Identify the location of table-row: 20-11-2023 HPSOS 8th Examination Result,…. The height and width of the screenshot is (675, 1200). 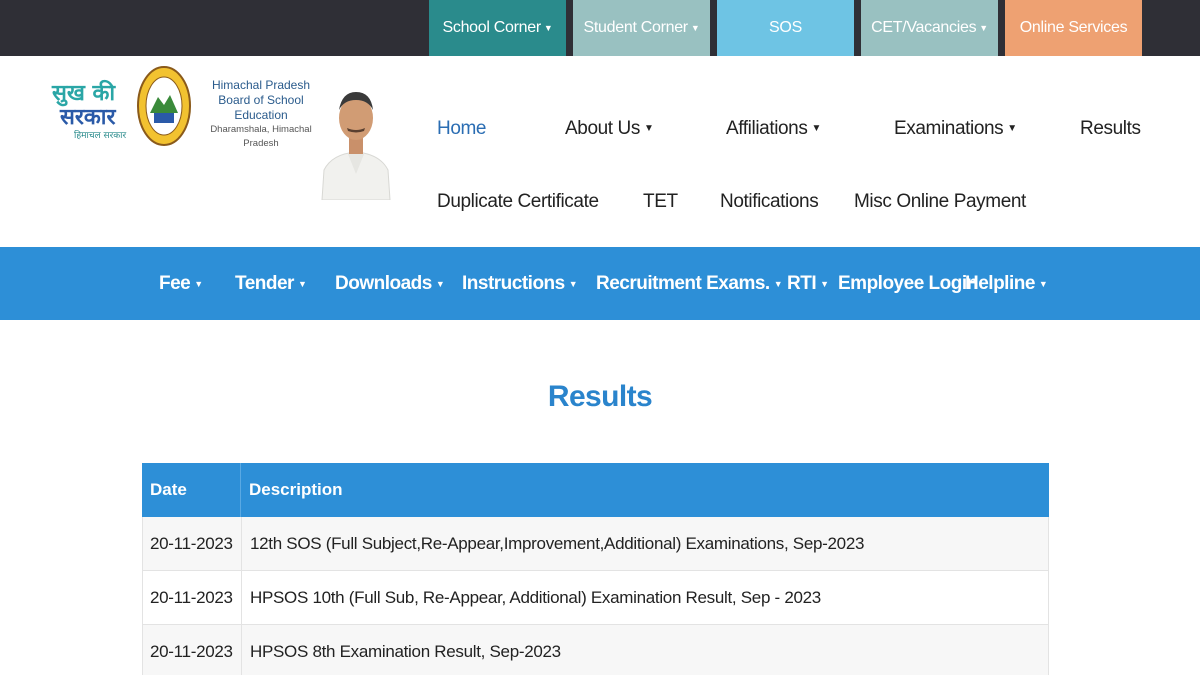
(595, 650).